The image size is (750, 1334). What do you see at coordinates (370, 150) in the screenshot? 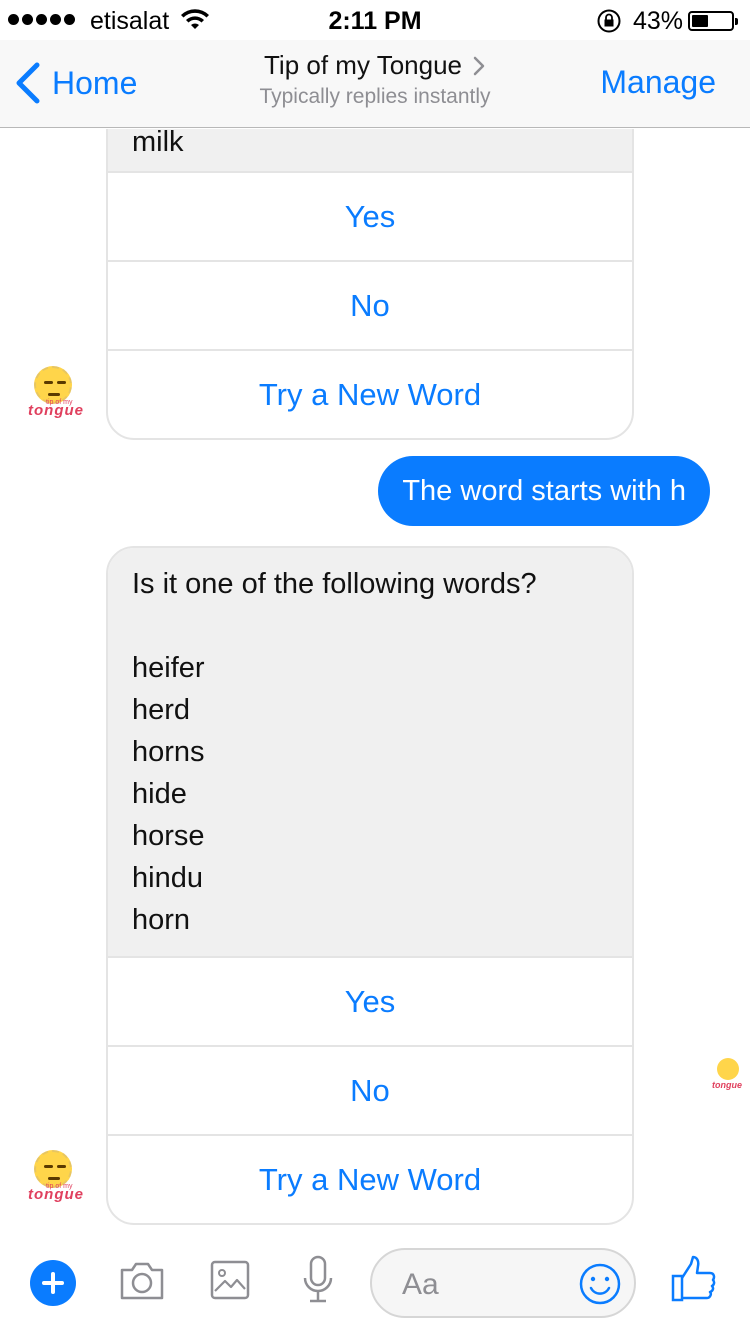
I see `card-text: milk` at bounding box center [370, 150].